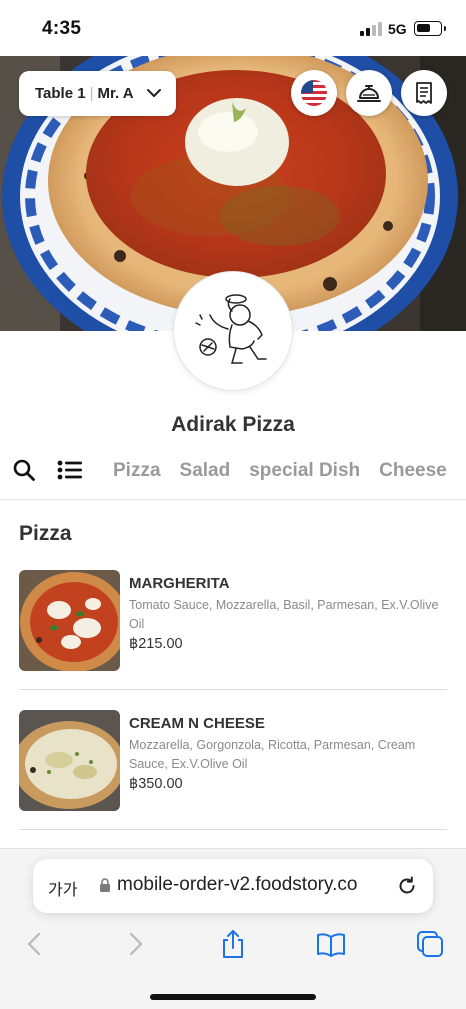 The width and height of the screenshot is (466, 1009). I want to click on receipt-icon, so click(424, 93).